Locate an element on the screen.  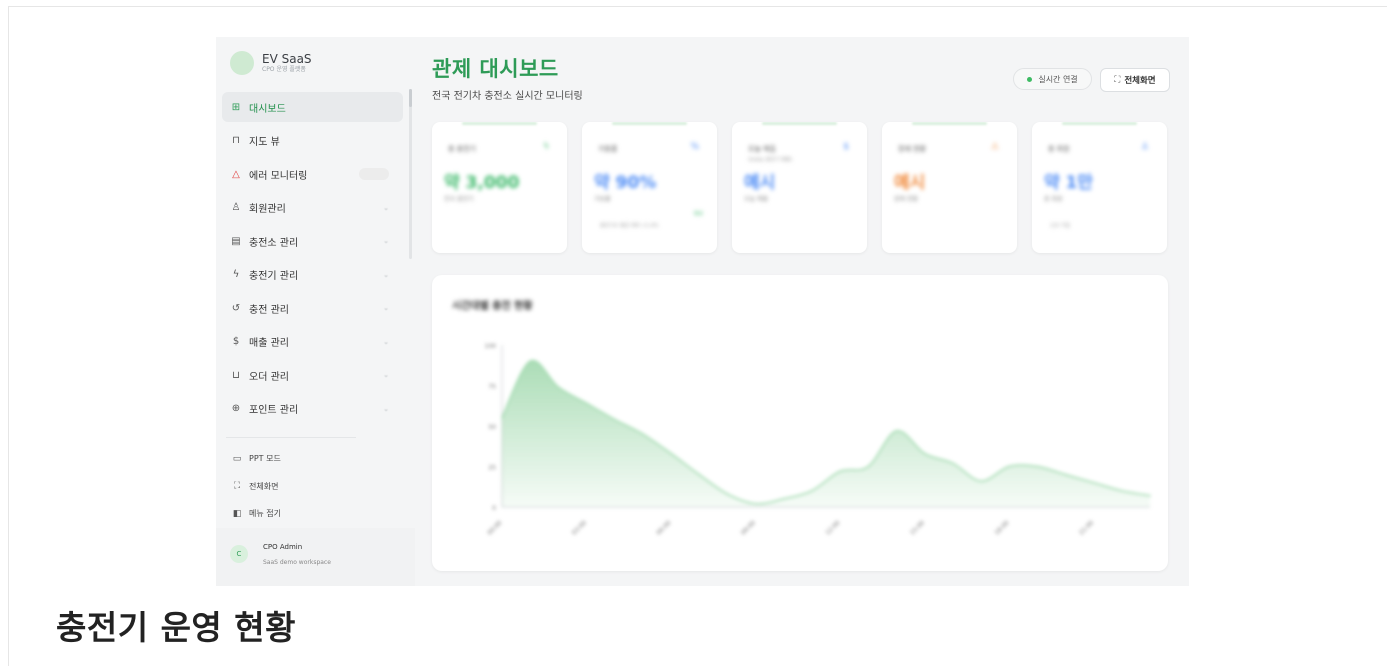
kpi-card-1: 가동률% 약 90% 가동률 총전기수 평균 대비 +1.4% 정상 is located at coordinates (649, 187).